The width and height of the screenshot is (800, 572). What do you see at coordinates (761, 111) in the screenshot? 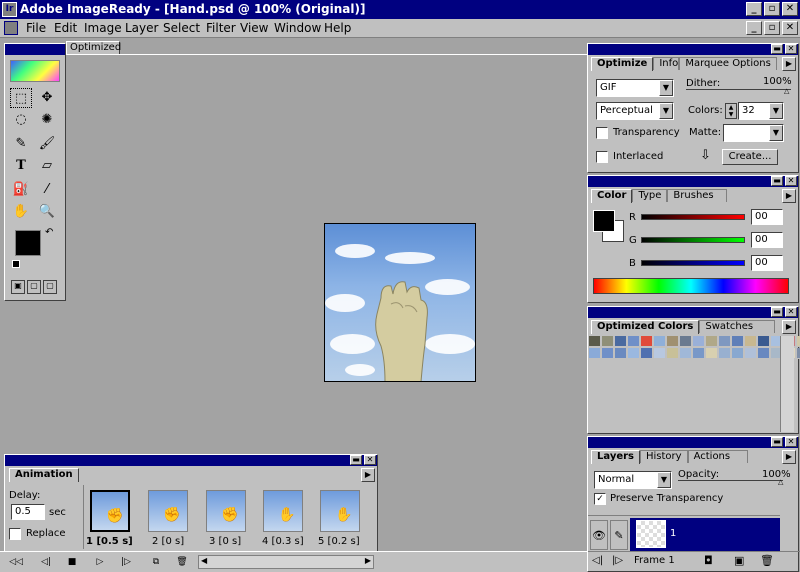
I see `colors-select: 32 ▼` at bounding box center [761, 111].